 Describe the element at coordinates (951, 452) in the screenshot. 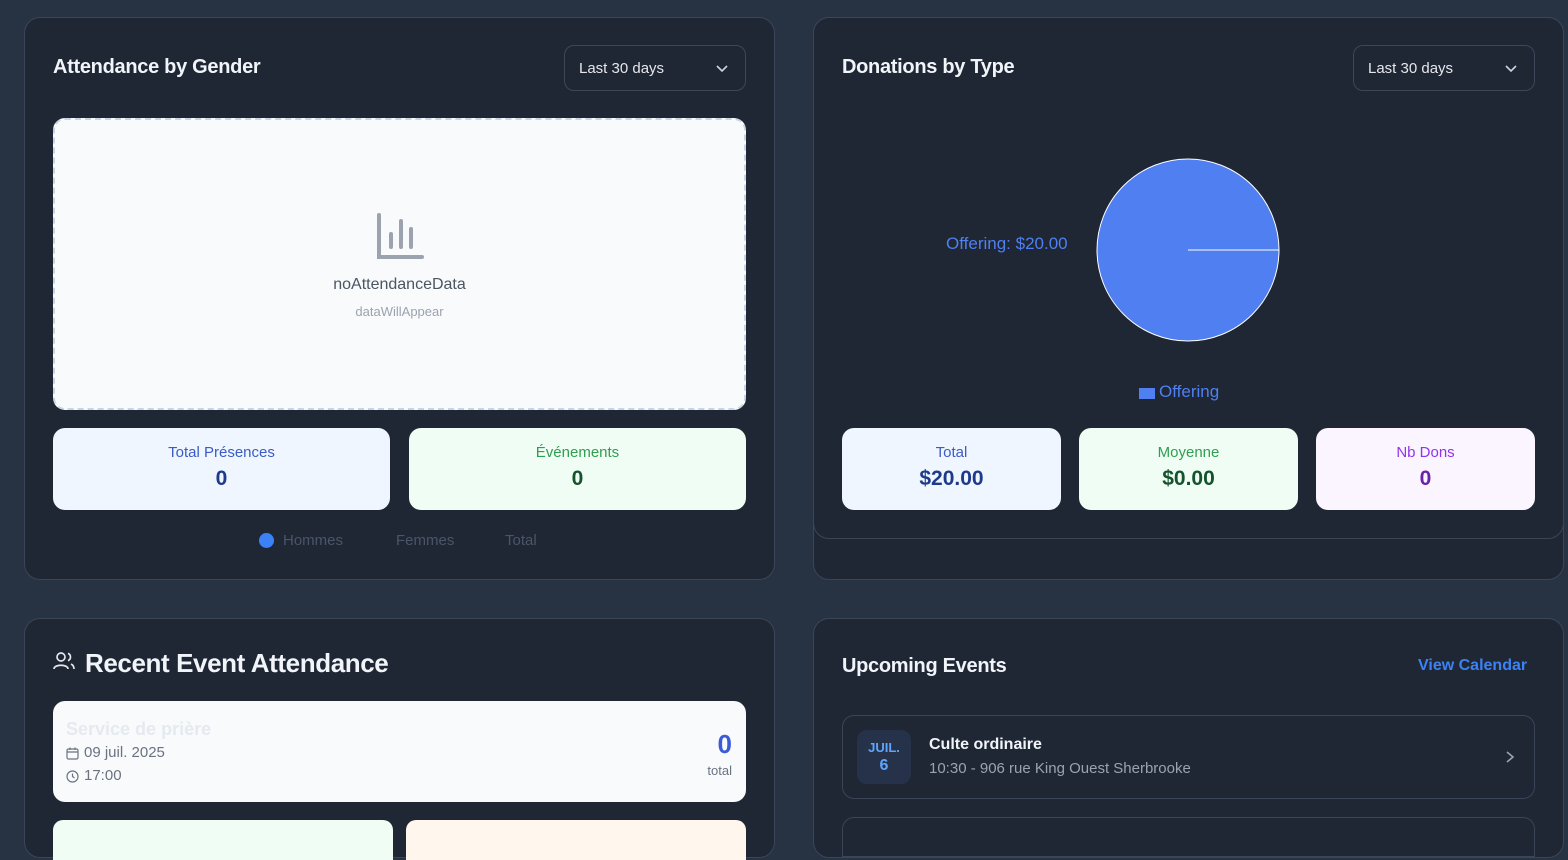

I see `stat-label: Total` at that location.